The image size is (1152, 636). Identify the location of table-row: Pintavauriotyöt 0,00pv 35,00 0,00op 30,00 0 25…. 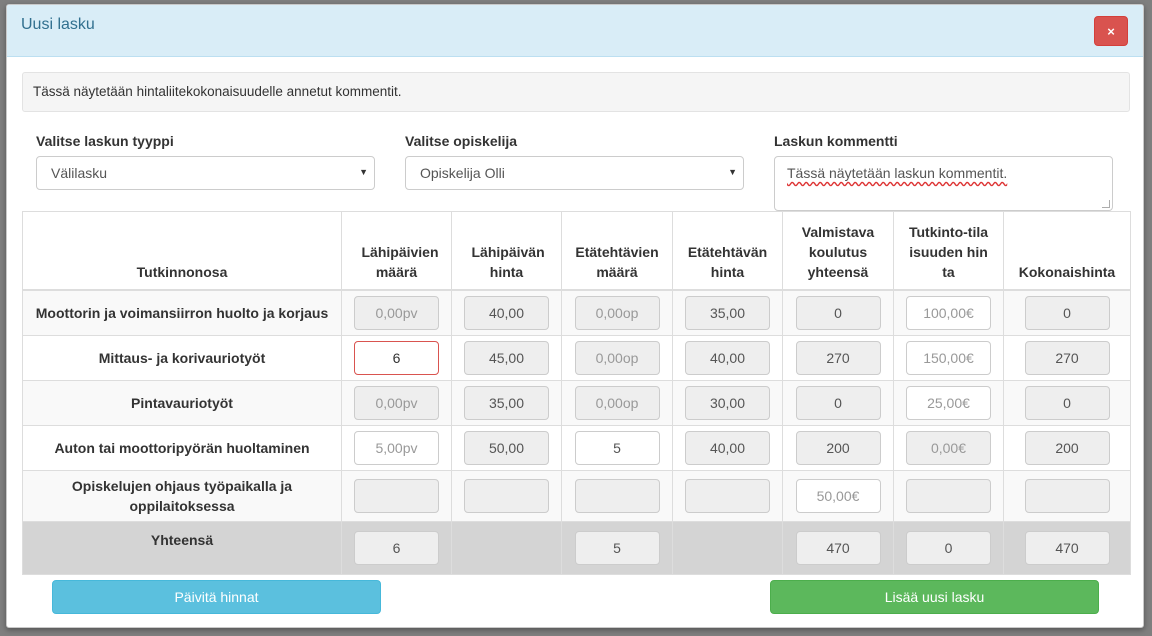
(576, 403).